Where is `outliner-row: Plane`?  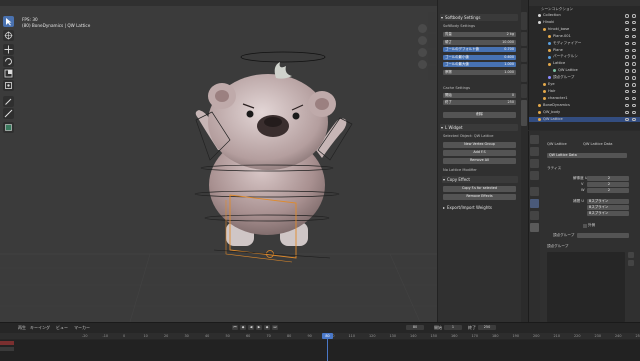
outliner-row: Plane is located at coordinates (584, 51).